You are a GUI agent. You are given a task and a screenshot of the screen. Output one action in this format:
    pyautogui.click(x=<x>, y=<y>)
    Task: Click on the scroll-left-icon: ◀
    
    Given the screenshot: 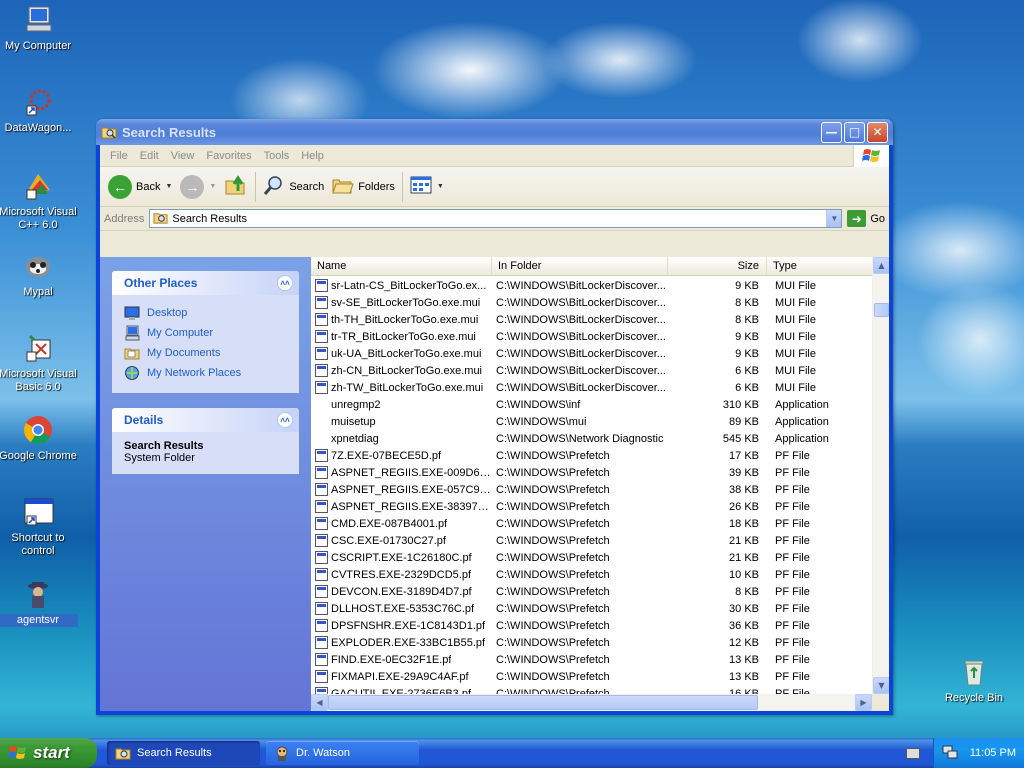 What is the action you would take?
    pyautogui.click(x=319, y=702)
    